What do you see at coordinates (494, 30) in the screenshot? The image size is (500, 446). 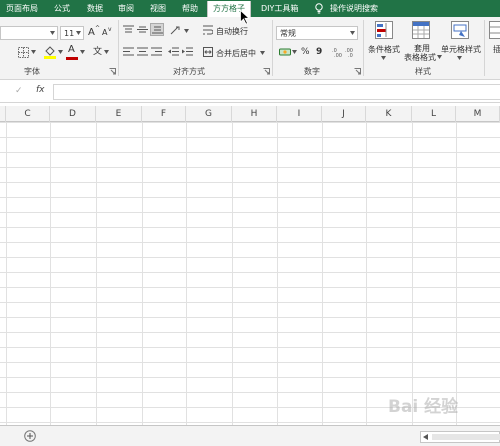 I see `insert-cells-icon` at bounding box center [494, 30].